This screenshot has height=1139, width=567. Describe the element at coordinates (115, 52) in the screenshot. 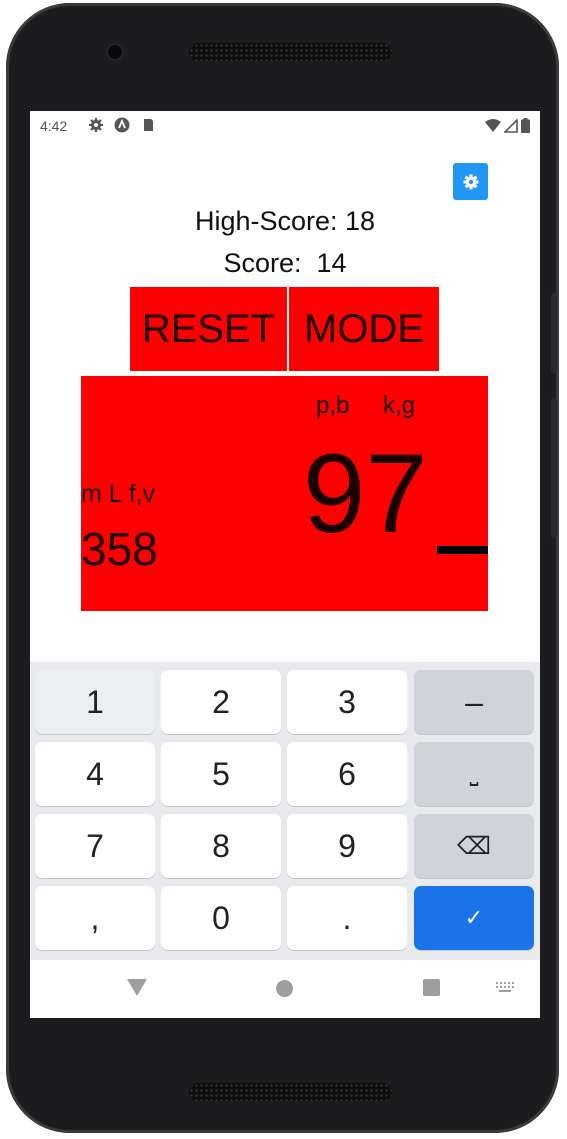

I see `front-camera` at that location.